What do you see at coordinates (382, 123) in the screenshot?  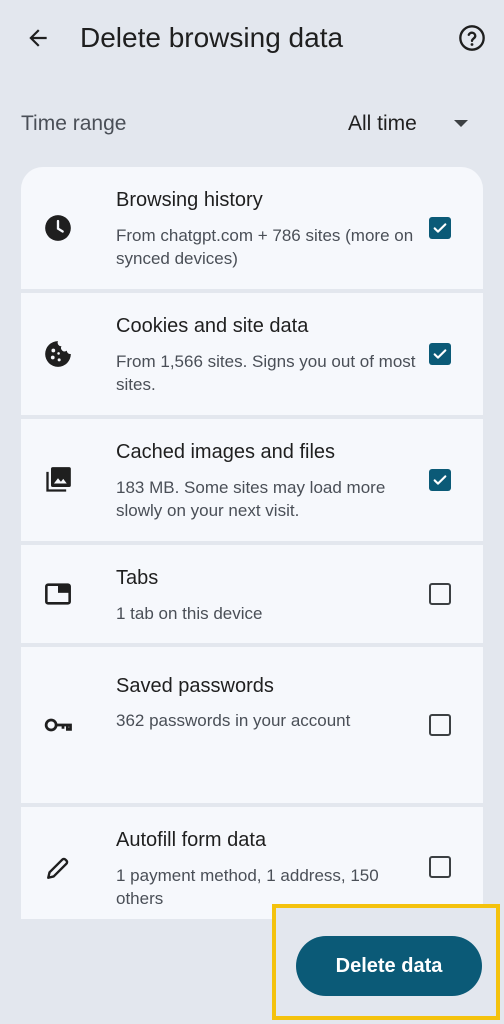 I see `time-range-value: All time` at bounding box center [382, 123].